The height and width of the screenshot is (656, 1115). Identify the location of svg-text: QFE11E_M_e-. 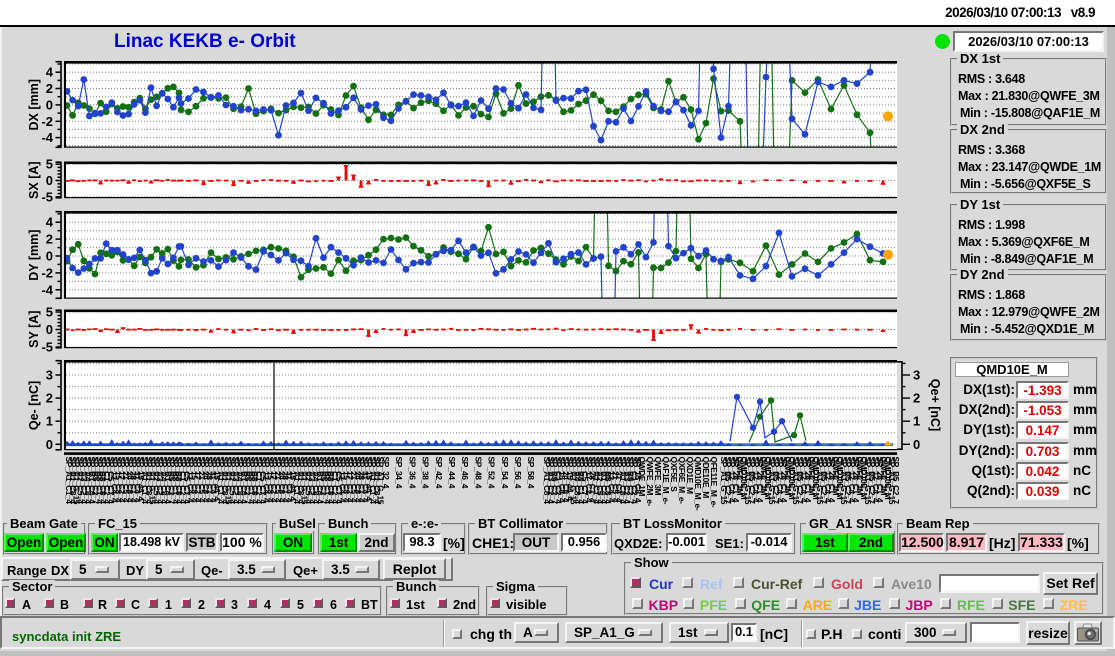
(714, 482).